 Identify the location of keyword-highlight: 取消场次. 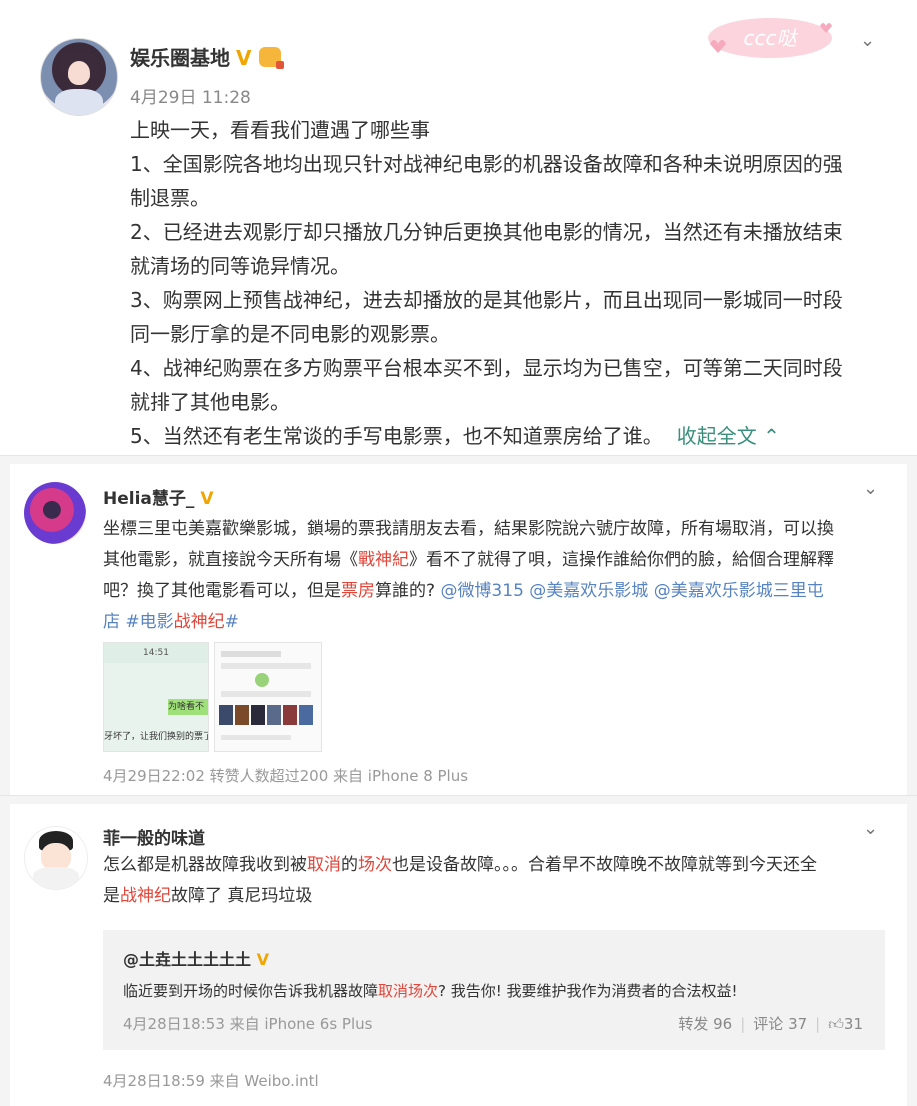
(408, 991).